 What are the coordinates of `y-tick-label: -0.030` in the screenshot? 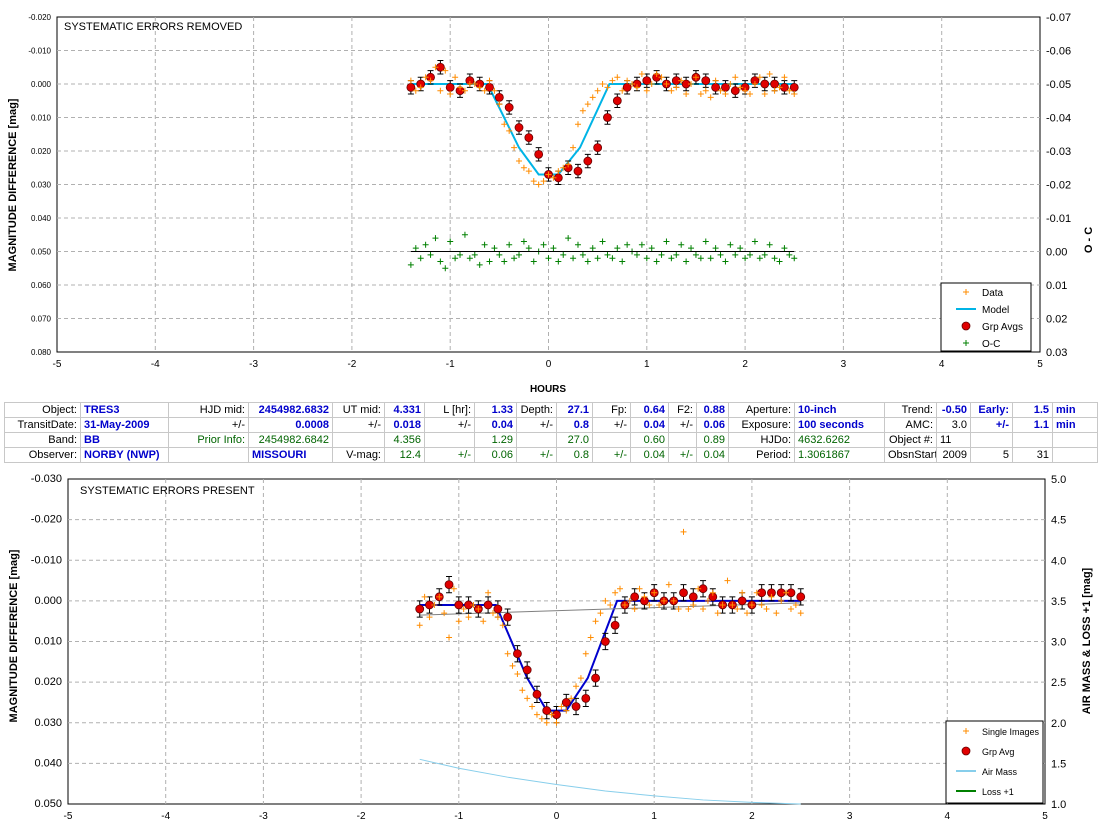 It's located at (46, 479).